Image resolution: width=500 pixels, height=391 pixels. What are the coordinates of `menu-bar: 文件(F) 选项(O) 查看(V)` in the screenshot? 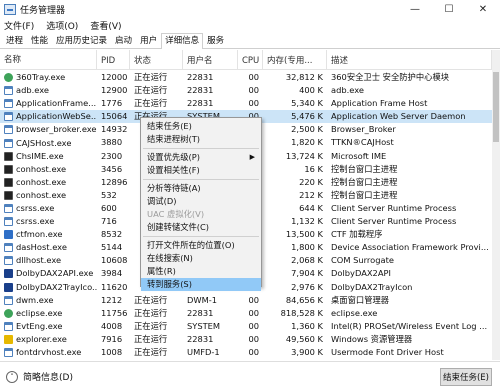 It's located at (250, 25).